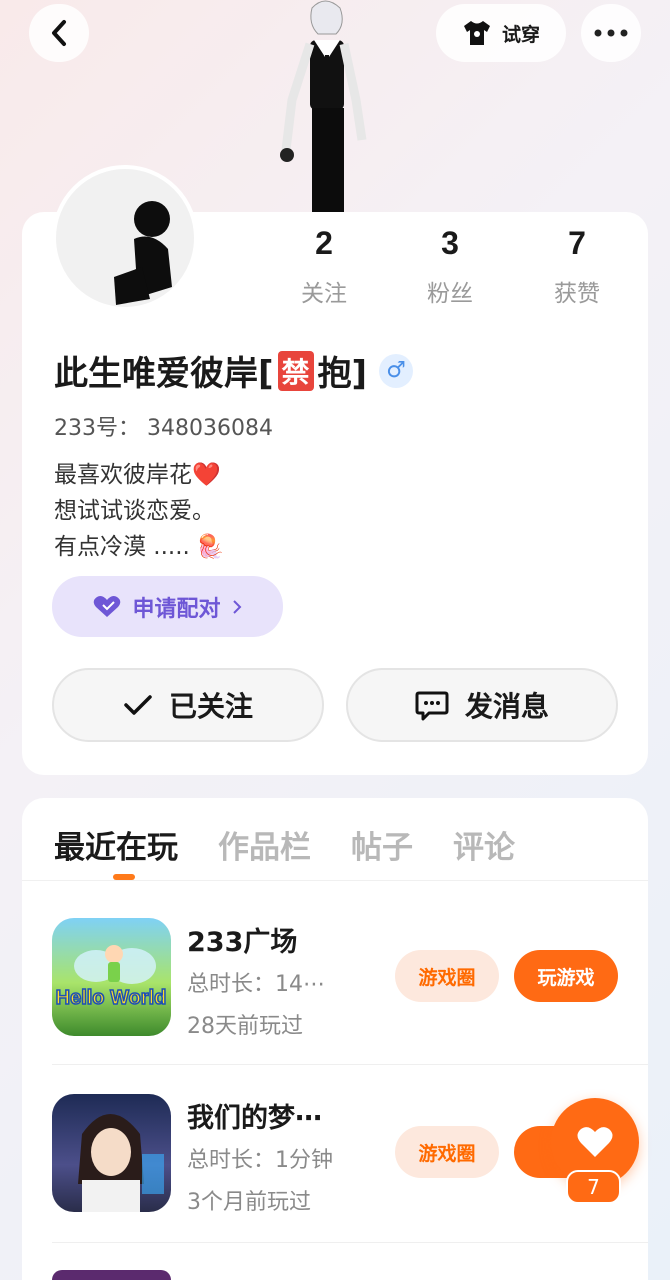 The height and width of the screenshot is (1280, 670). I want to click on game-icon-partial, so click(111, 1275).